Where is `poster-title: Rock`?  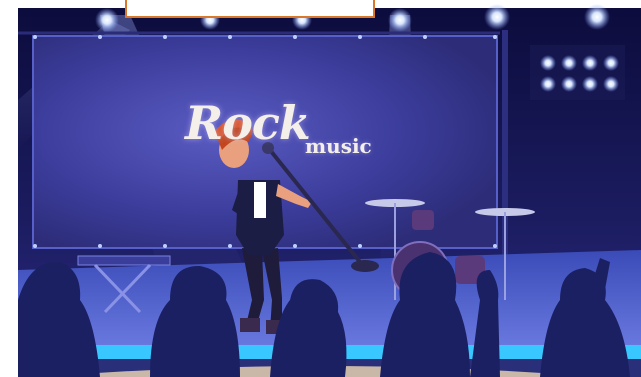 poster-title: Rock is located at coordinates (248, 123).